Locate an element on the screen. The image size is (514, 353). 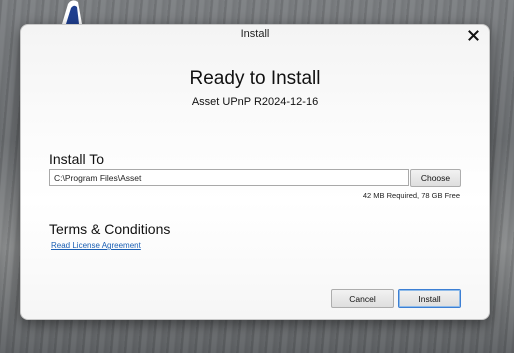
cancel-button: Cancel is located at coordinates (362, 298).